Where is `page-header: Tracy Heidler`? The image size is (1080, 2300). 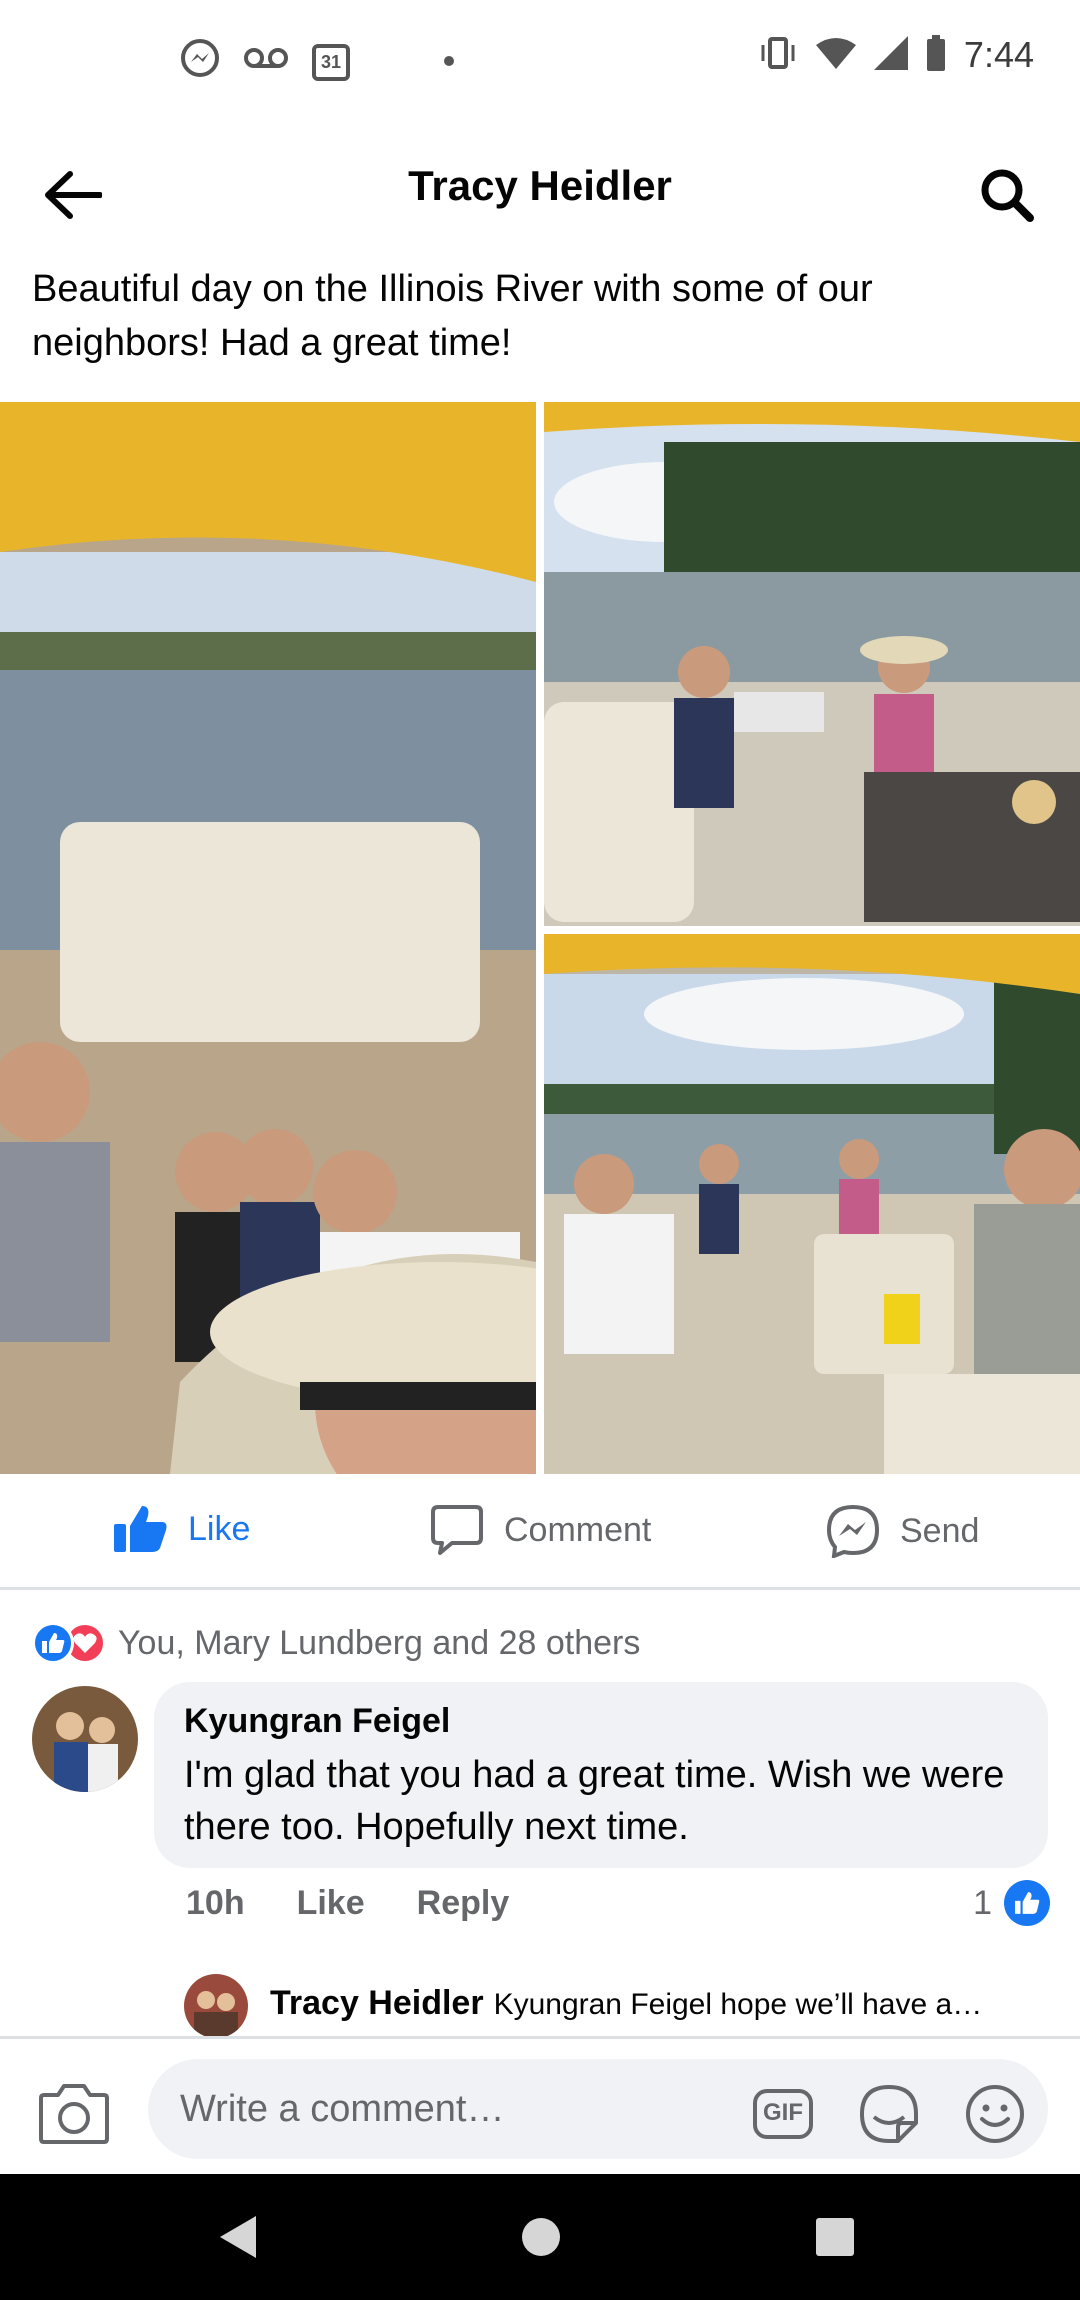 page-header: Tracy Heidler is located at coordinates (540, 190).